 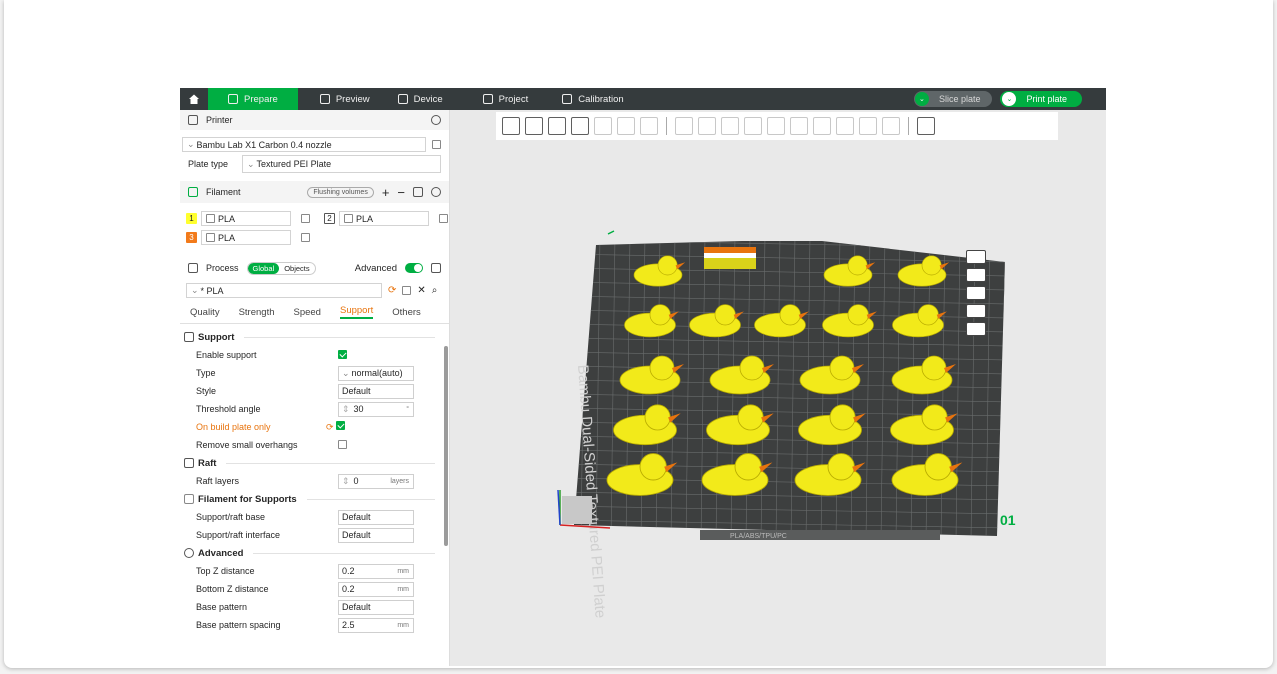 I want to click on support-interface-select: Default, so click(x=376, y=535).